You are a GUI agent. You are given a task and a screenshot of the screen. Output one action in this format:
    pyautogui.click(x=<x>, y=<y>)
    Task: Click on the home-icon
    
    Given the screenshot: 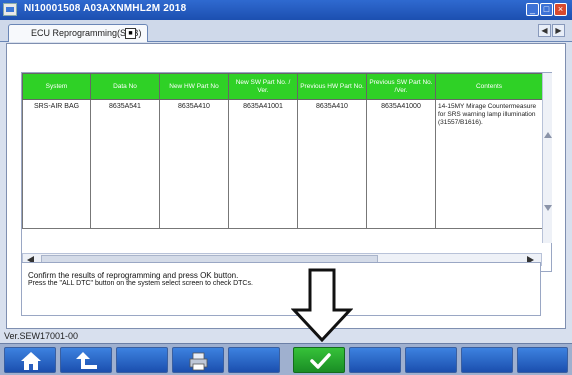 What is the action you would take?
    pyautogui.click(x=31, y=361)
    